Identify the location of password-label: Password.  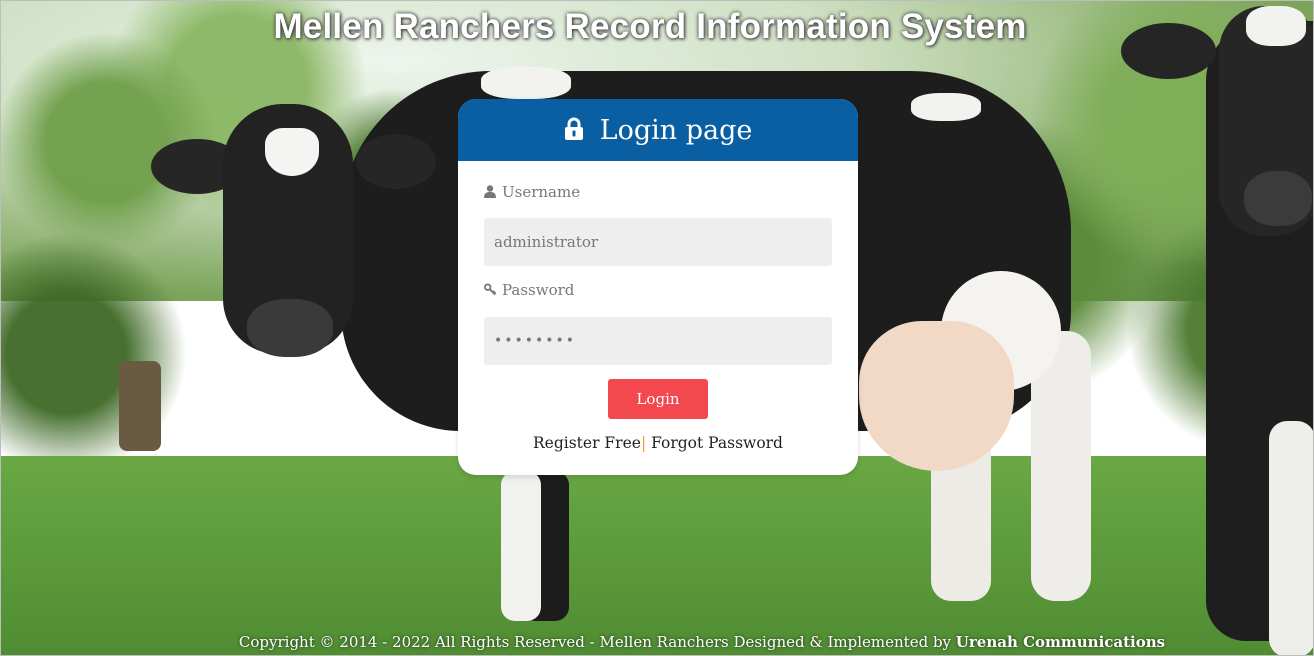
(529, 290).